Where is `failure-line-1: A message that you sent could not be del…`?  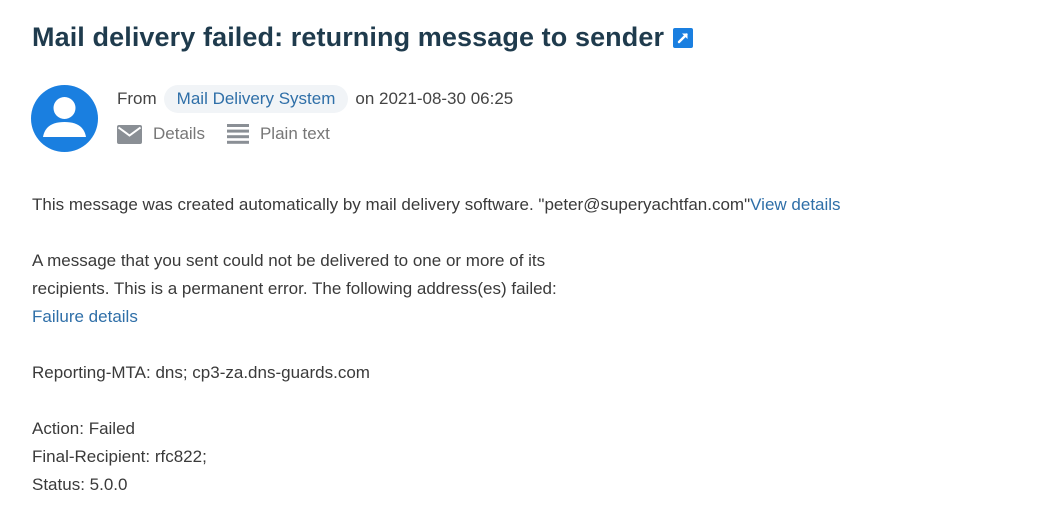 failure-line-1: A message that you sent could not be del… is located at coordinates (289, 260).